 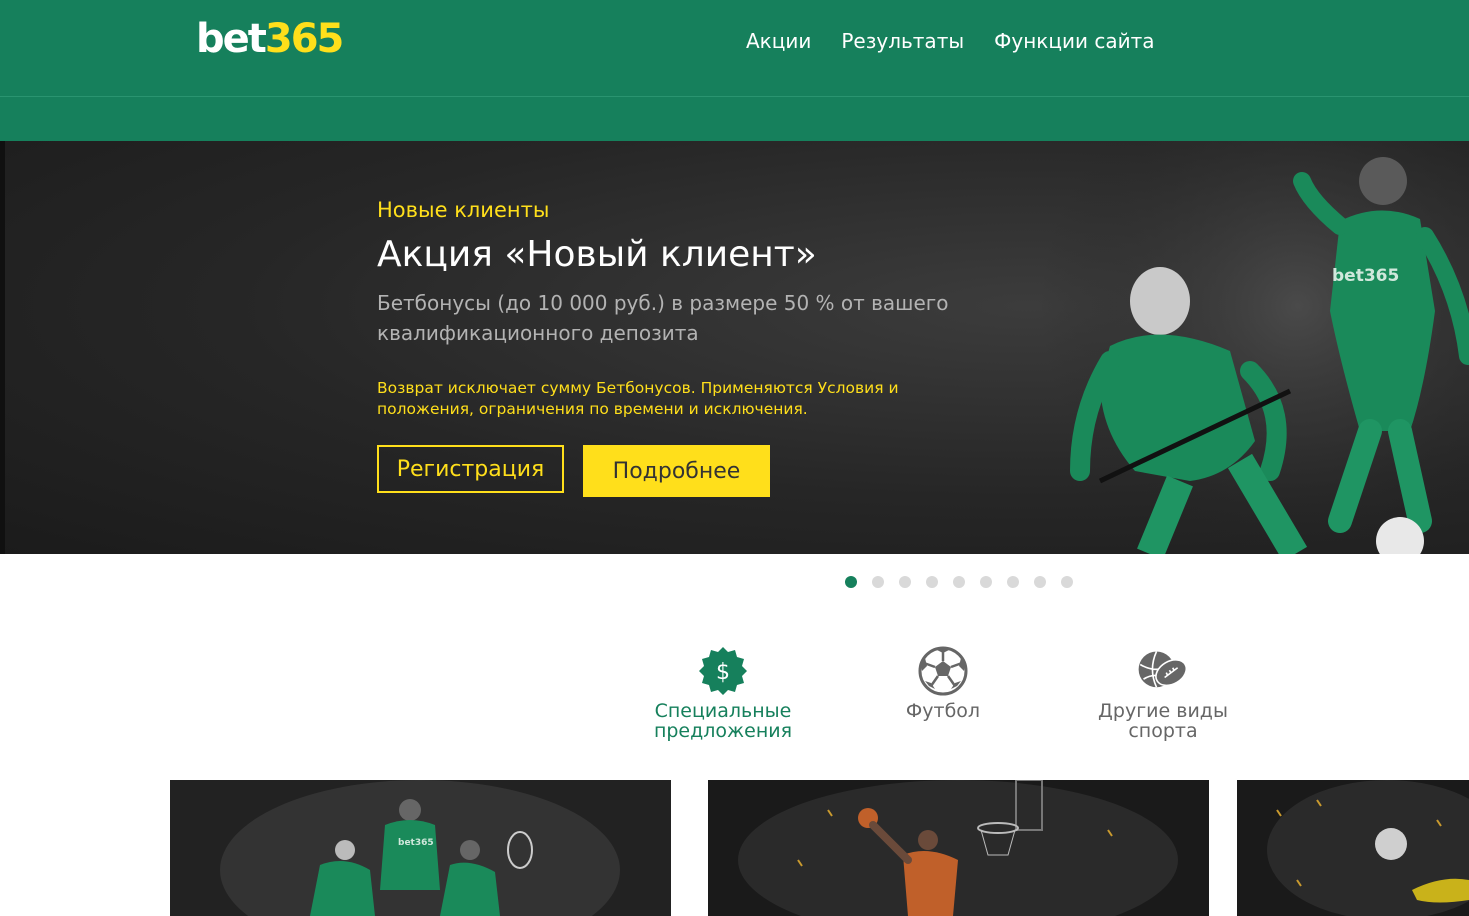 What do you see at coordinates (270, 39) in the screenshot?
I see `bet365-logo: bet365` at bounding box center [270, 39].